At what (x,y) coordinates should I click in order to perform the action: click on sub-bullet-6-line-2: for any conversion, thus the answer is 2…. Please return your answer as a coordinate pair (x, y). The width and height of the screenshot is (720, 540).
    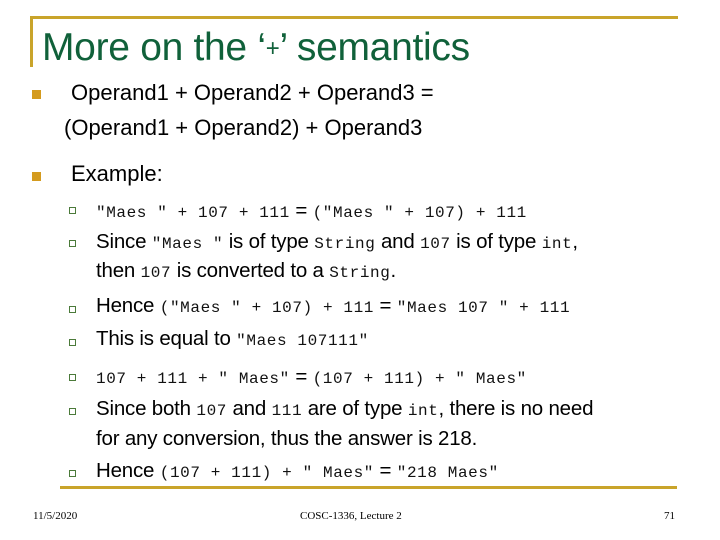
    Looking at the image, I should click on (287, 438).